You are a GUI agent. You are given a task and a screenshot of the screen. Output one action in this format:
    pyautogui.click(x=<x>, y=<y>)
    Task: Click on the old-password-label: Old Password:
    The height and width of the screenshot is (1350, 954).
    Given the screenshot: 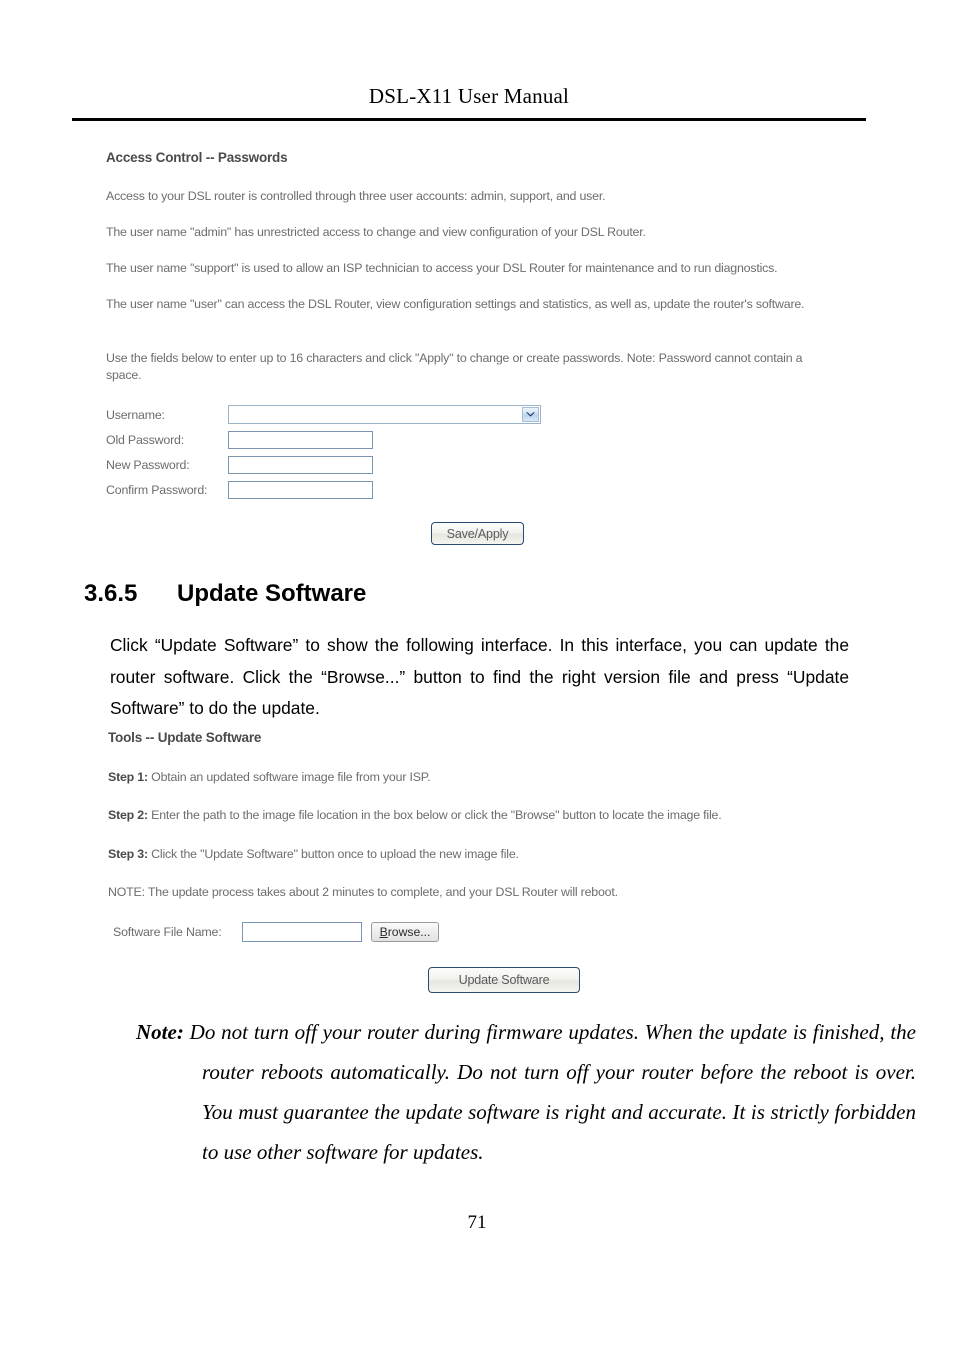 What is the action you would take?
    pyautogui.click(x=145, y=439)
    